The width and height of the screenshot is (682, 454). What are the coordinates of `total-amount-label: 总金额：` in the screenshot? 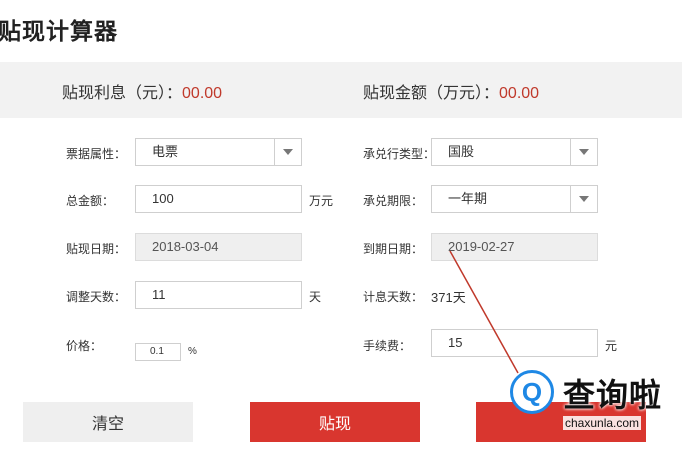 It's located at (90, 201).